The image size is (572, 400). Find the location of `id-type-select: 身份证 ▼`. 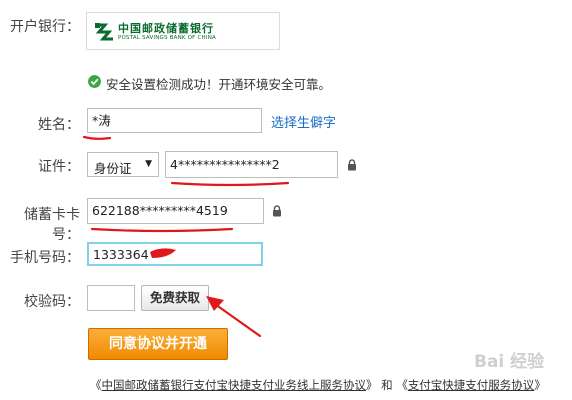

id-type-select: 身份证 ▼ is located at coordinates (123, 164).